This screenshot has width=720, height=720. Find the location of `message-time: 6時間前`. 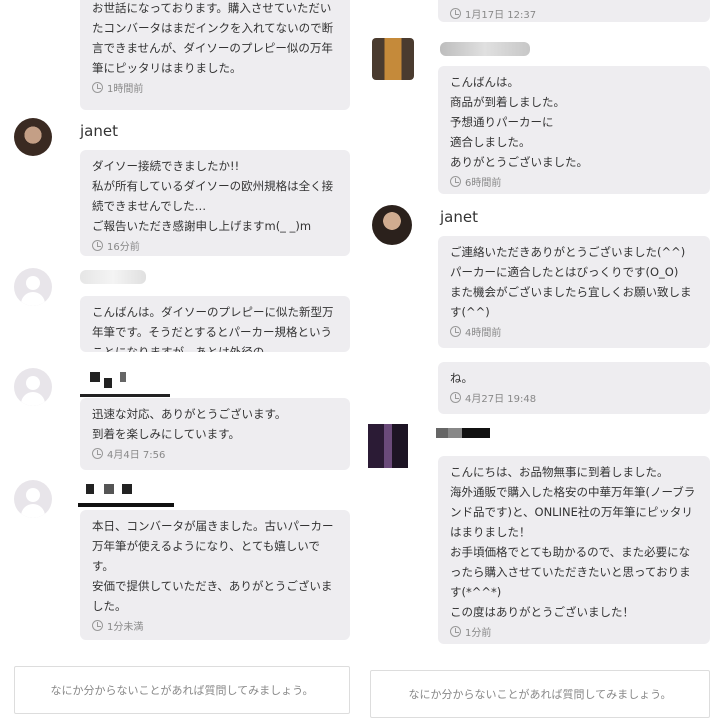

message-time: 6時間前 is located at coordinates (574, 181).